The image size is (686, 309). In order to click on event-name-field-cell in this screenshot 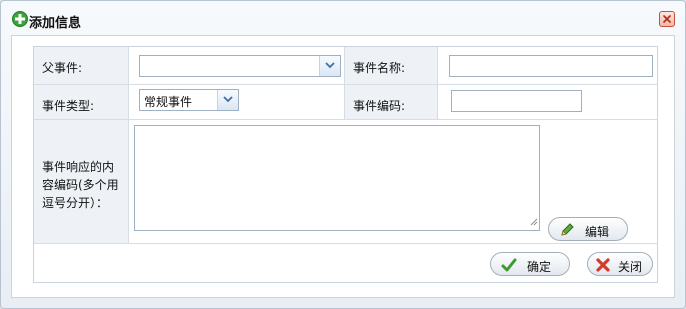, I will do `click(547, 66)`.